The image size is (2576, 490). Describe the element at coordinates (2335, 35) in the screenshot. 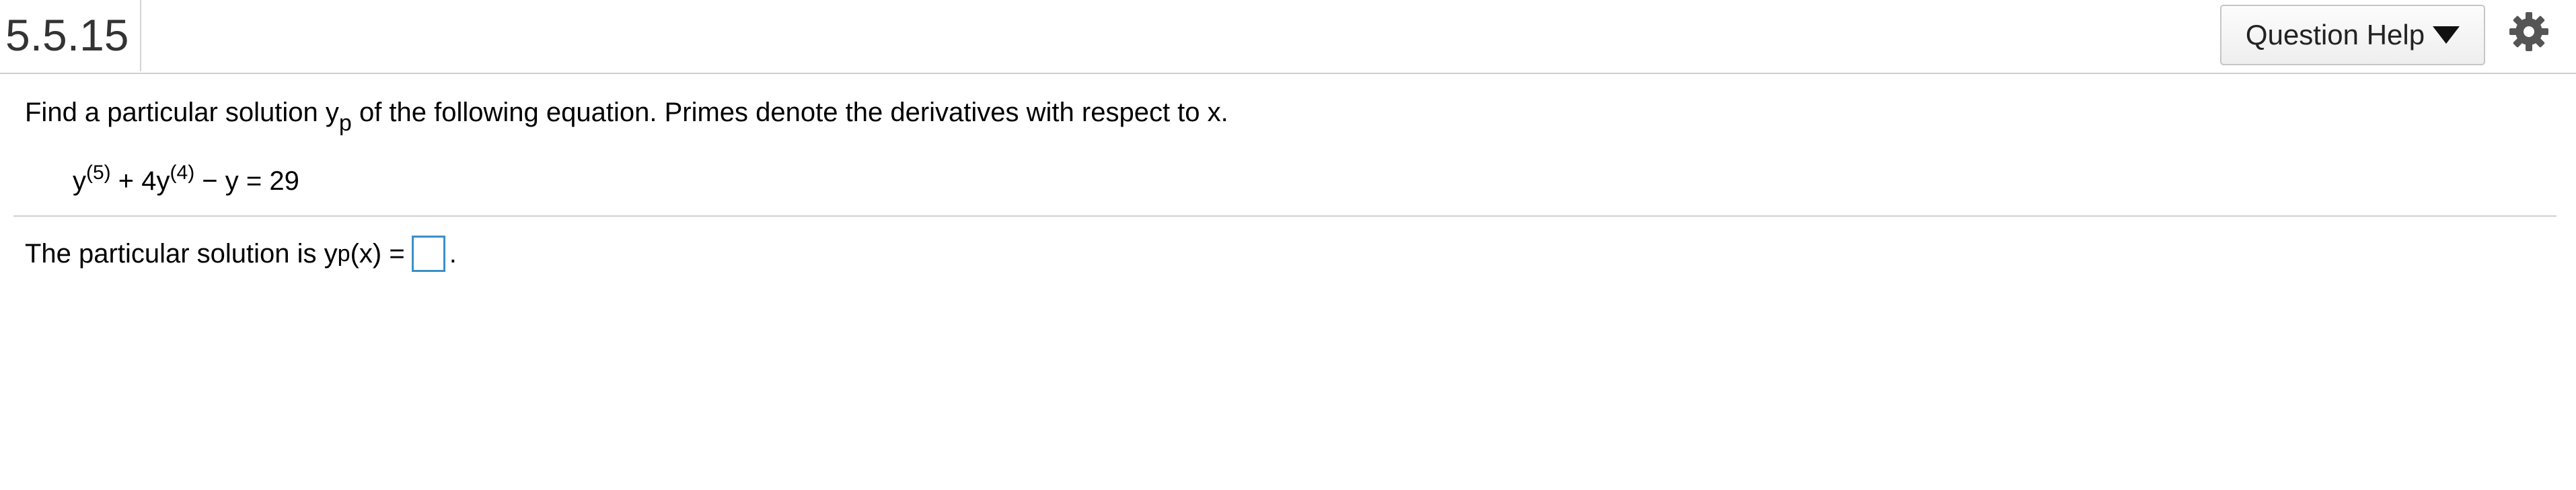

I see `question-help-label: Question Help` at that location.